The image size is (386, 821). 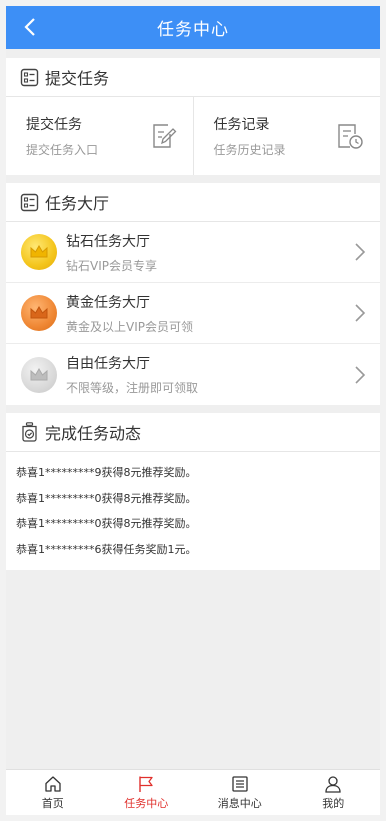 I want to click on submit-section-title: 提交任务, so click(x=77, y=78).